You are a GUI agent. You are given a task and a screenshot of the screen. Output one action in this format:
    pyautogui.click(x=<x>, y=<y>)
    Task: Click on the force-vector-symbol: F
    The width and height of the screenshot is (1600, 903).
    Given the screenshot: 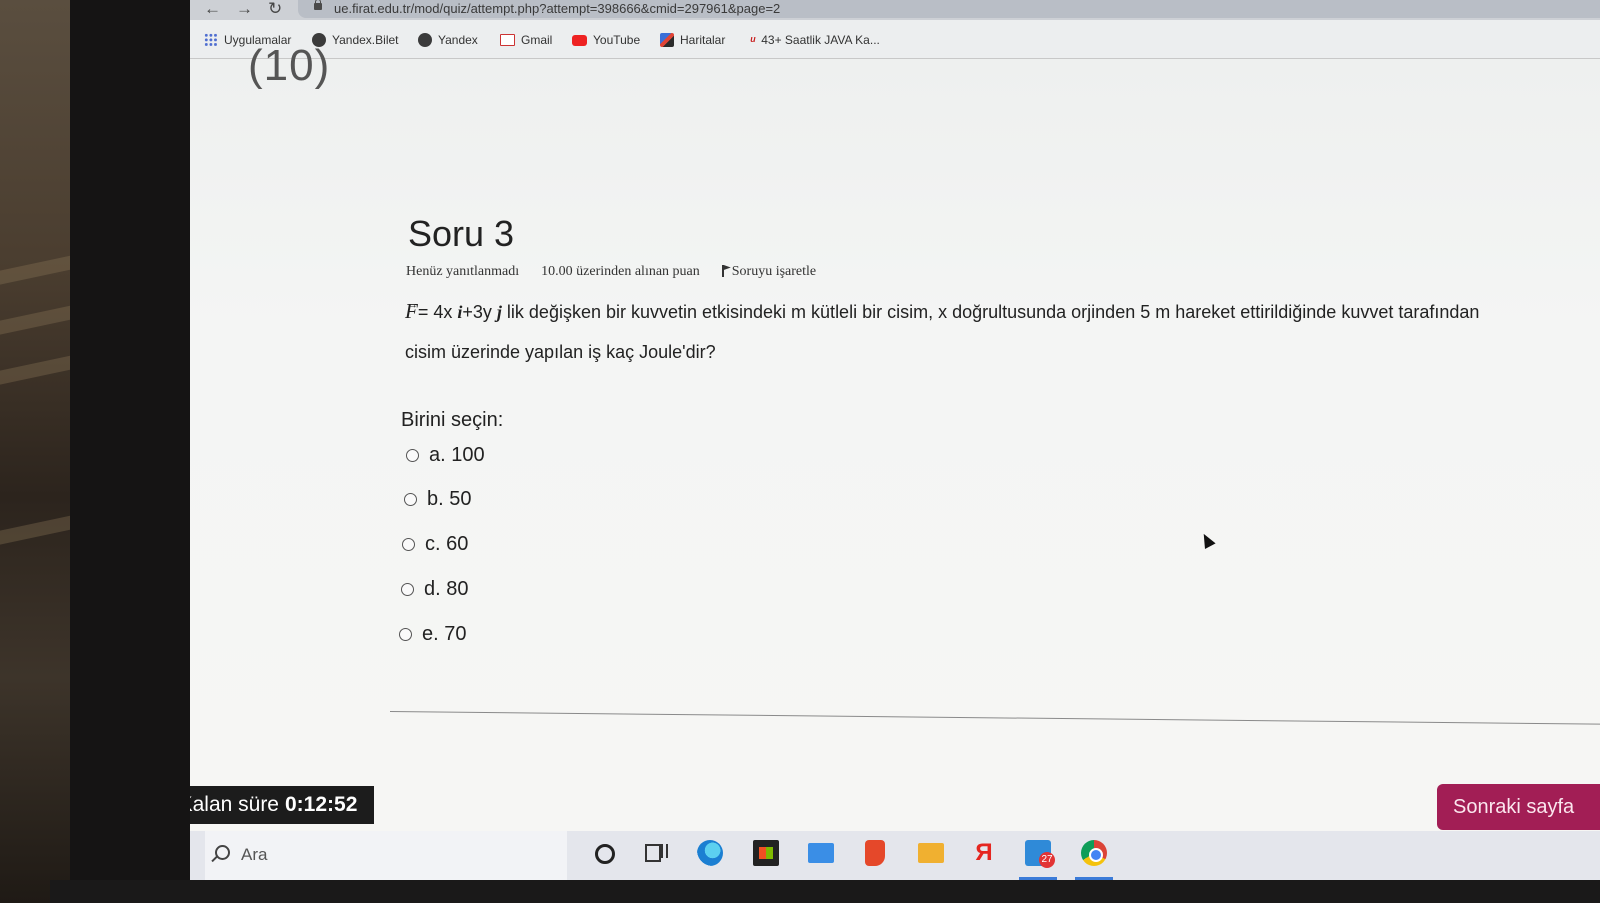 What is the action you would take?
    pyautogui.click(x=411, y=311)
    